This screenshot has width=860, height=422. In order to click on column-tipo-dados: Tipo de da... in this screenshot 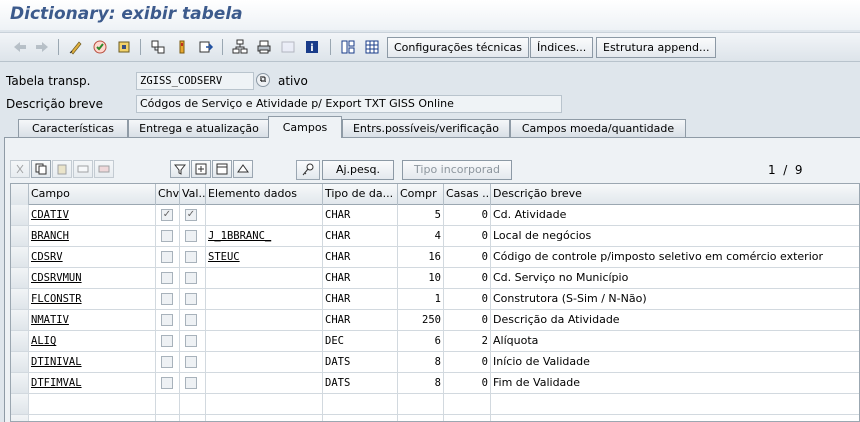, I will do `click(360, 194)`.